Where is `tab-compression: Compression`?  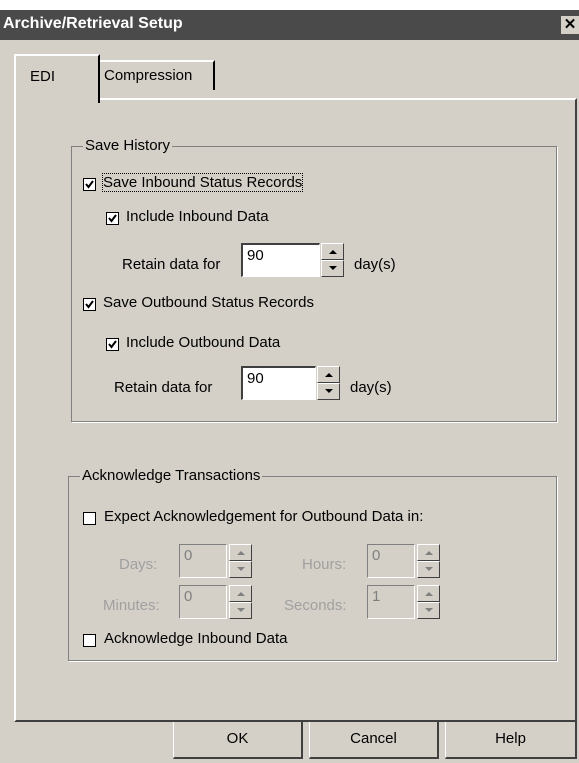 tab-compression: Compression is located at coordinates (156, 75).